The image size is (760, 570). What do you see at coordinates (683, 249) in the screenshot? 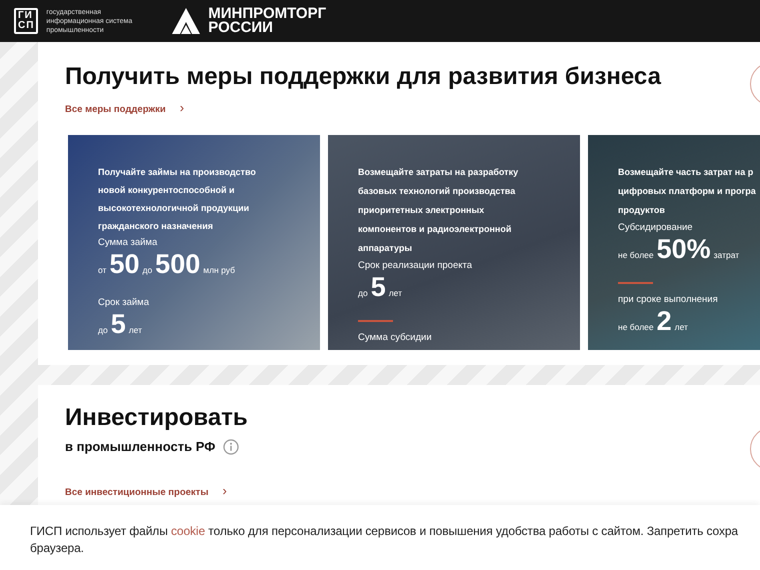
I see `fact-value: 50%` at bounding box center [683, 249].